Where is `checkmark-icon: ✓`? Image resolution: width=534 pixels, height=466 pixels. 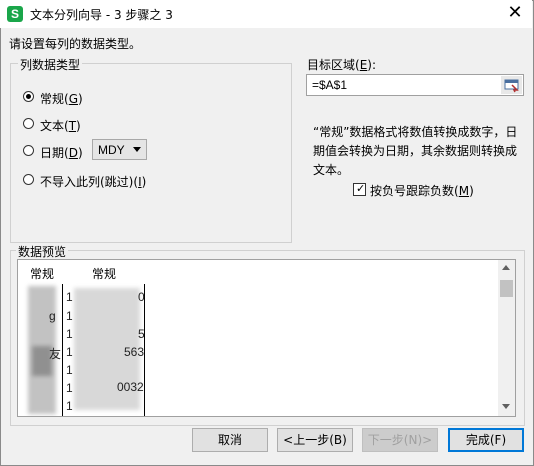 checkmark-icon: ✓ is located at coordinates (361, 188).